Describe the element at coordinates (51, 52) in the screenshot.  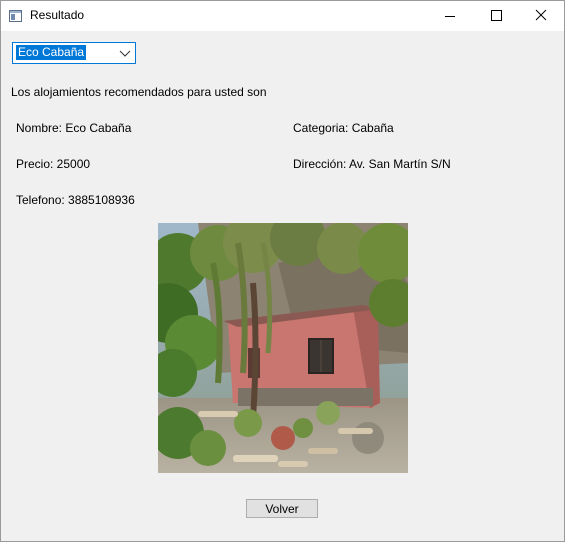
I see `alojamiento-select-value: Eco Cabaña` at that location.